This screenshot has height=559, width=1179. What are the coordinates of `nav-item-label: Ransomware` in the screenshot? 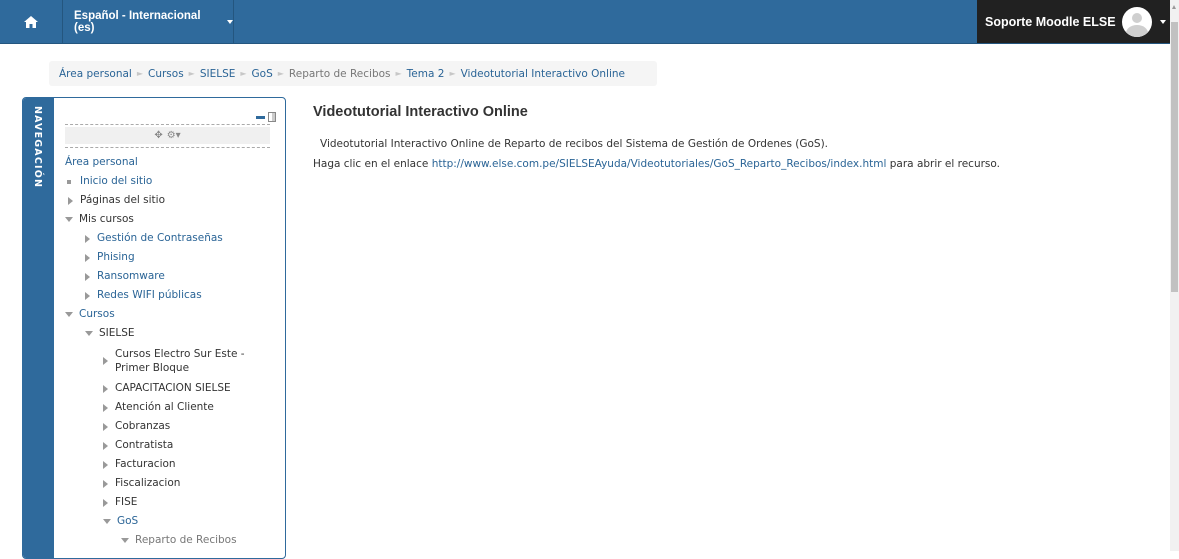 It's located at (131, 276).